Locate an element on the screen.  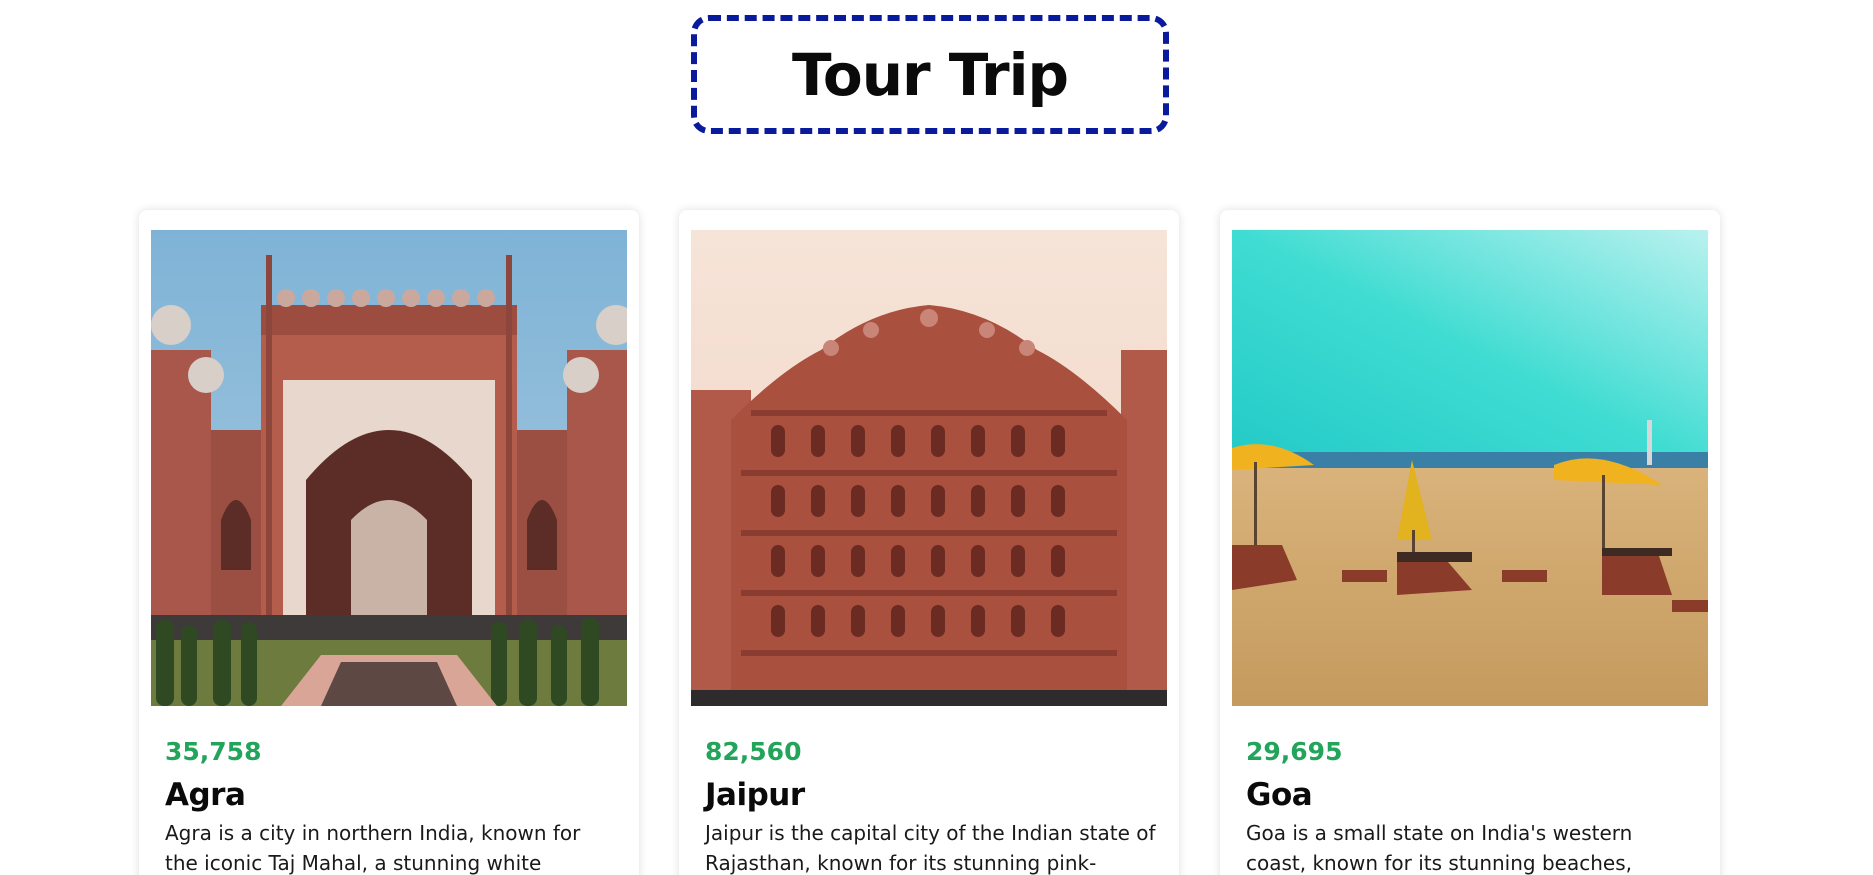
agra-photo is located at coordinates (389, 468).